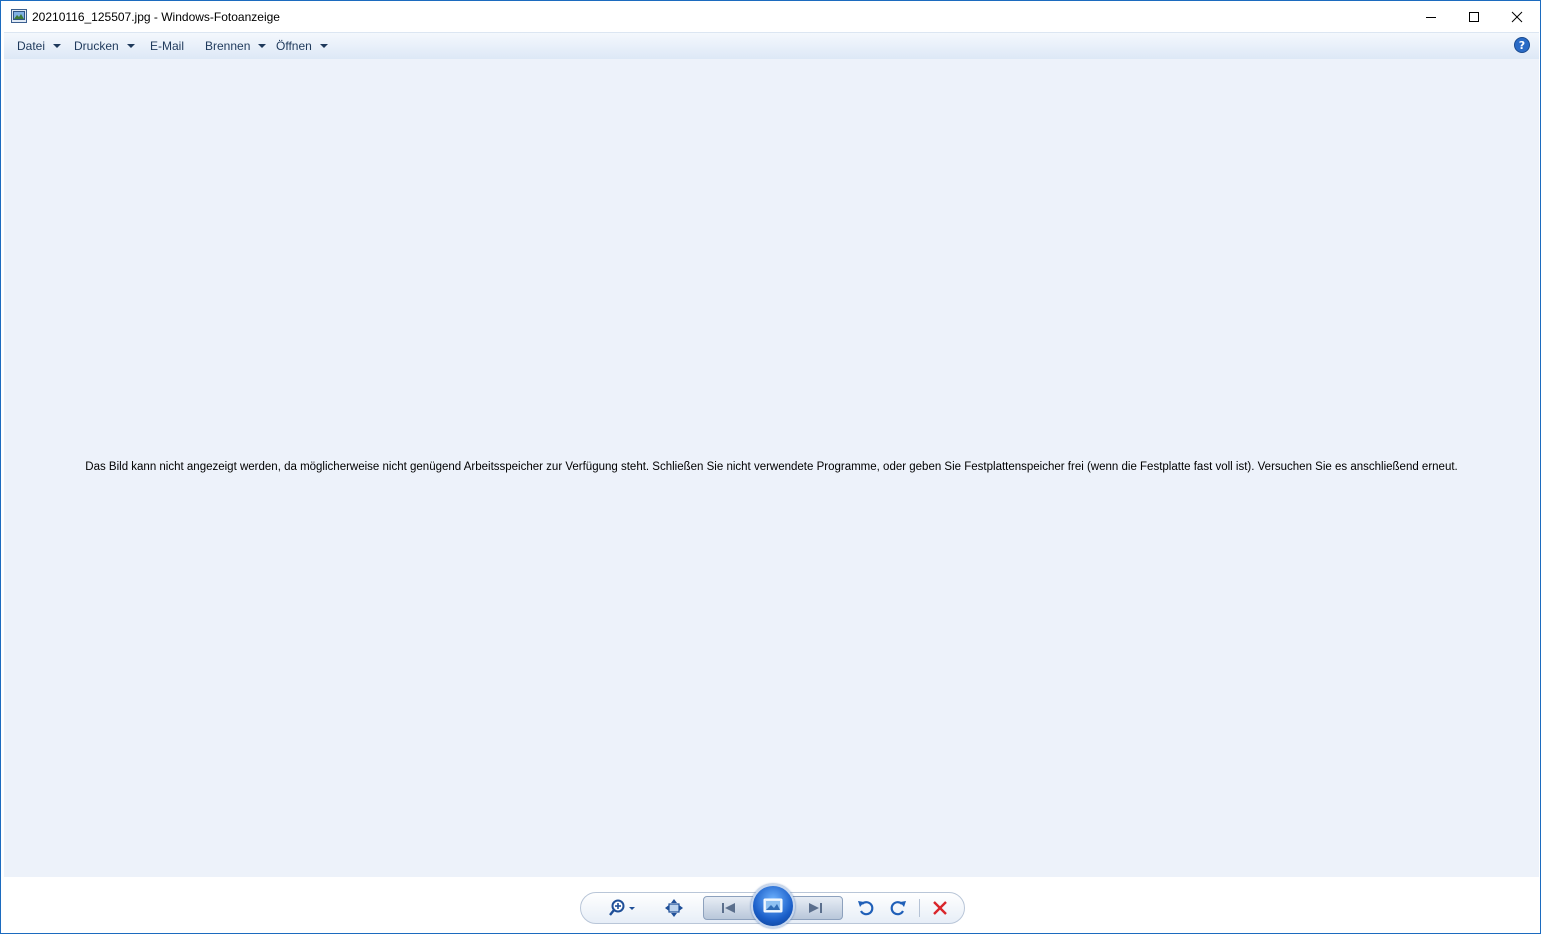  I want to click on zoom-icon, so click(622, 907).